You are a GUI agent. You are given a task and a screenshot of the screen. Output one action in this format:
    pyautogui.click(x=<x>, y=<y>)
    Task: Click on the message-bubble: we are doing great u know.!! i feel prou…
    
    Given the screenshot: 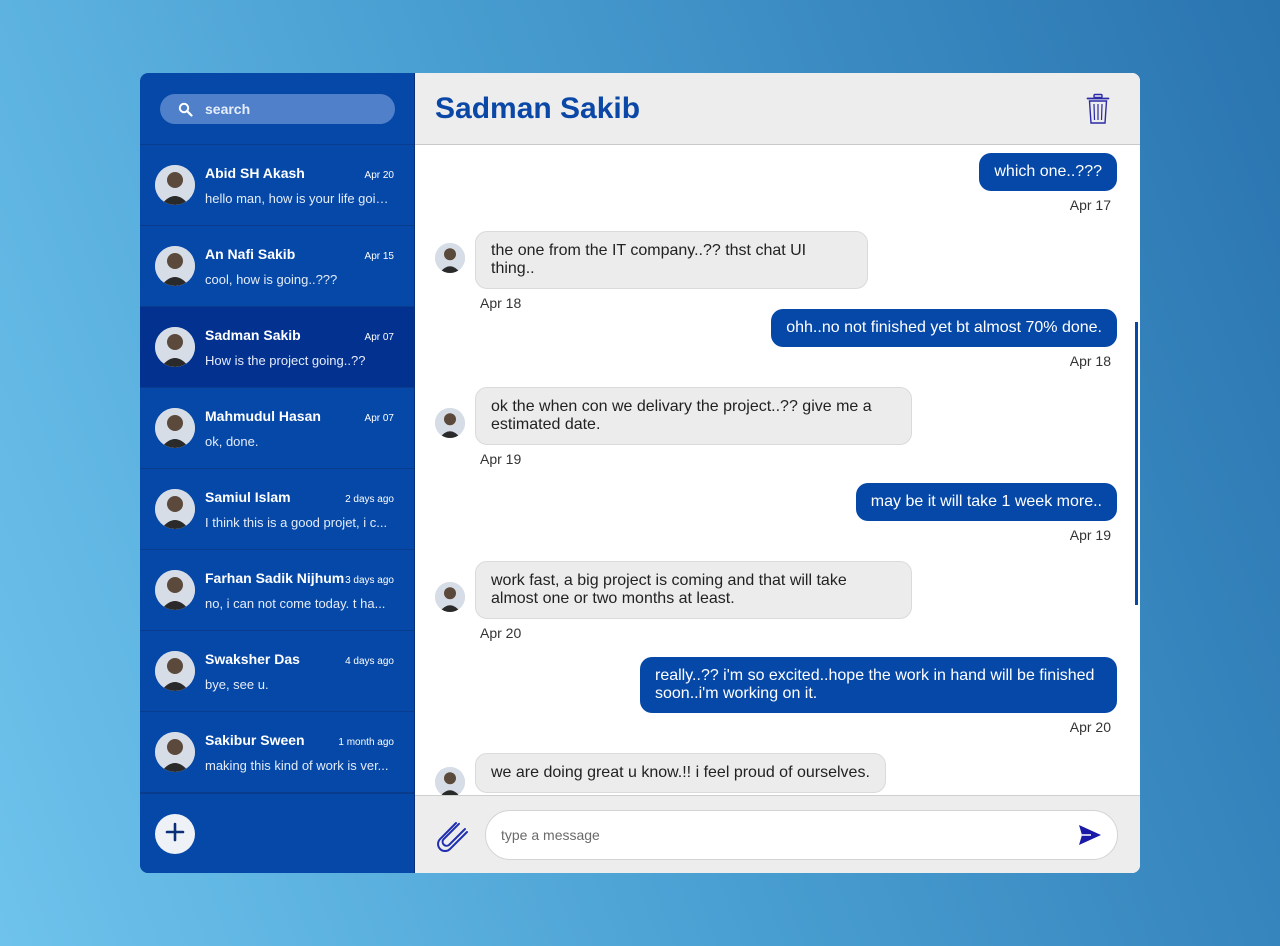 What is the action you would take?
    pyautogui.click(x=680, y=773)
    